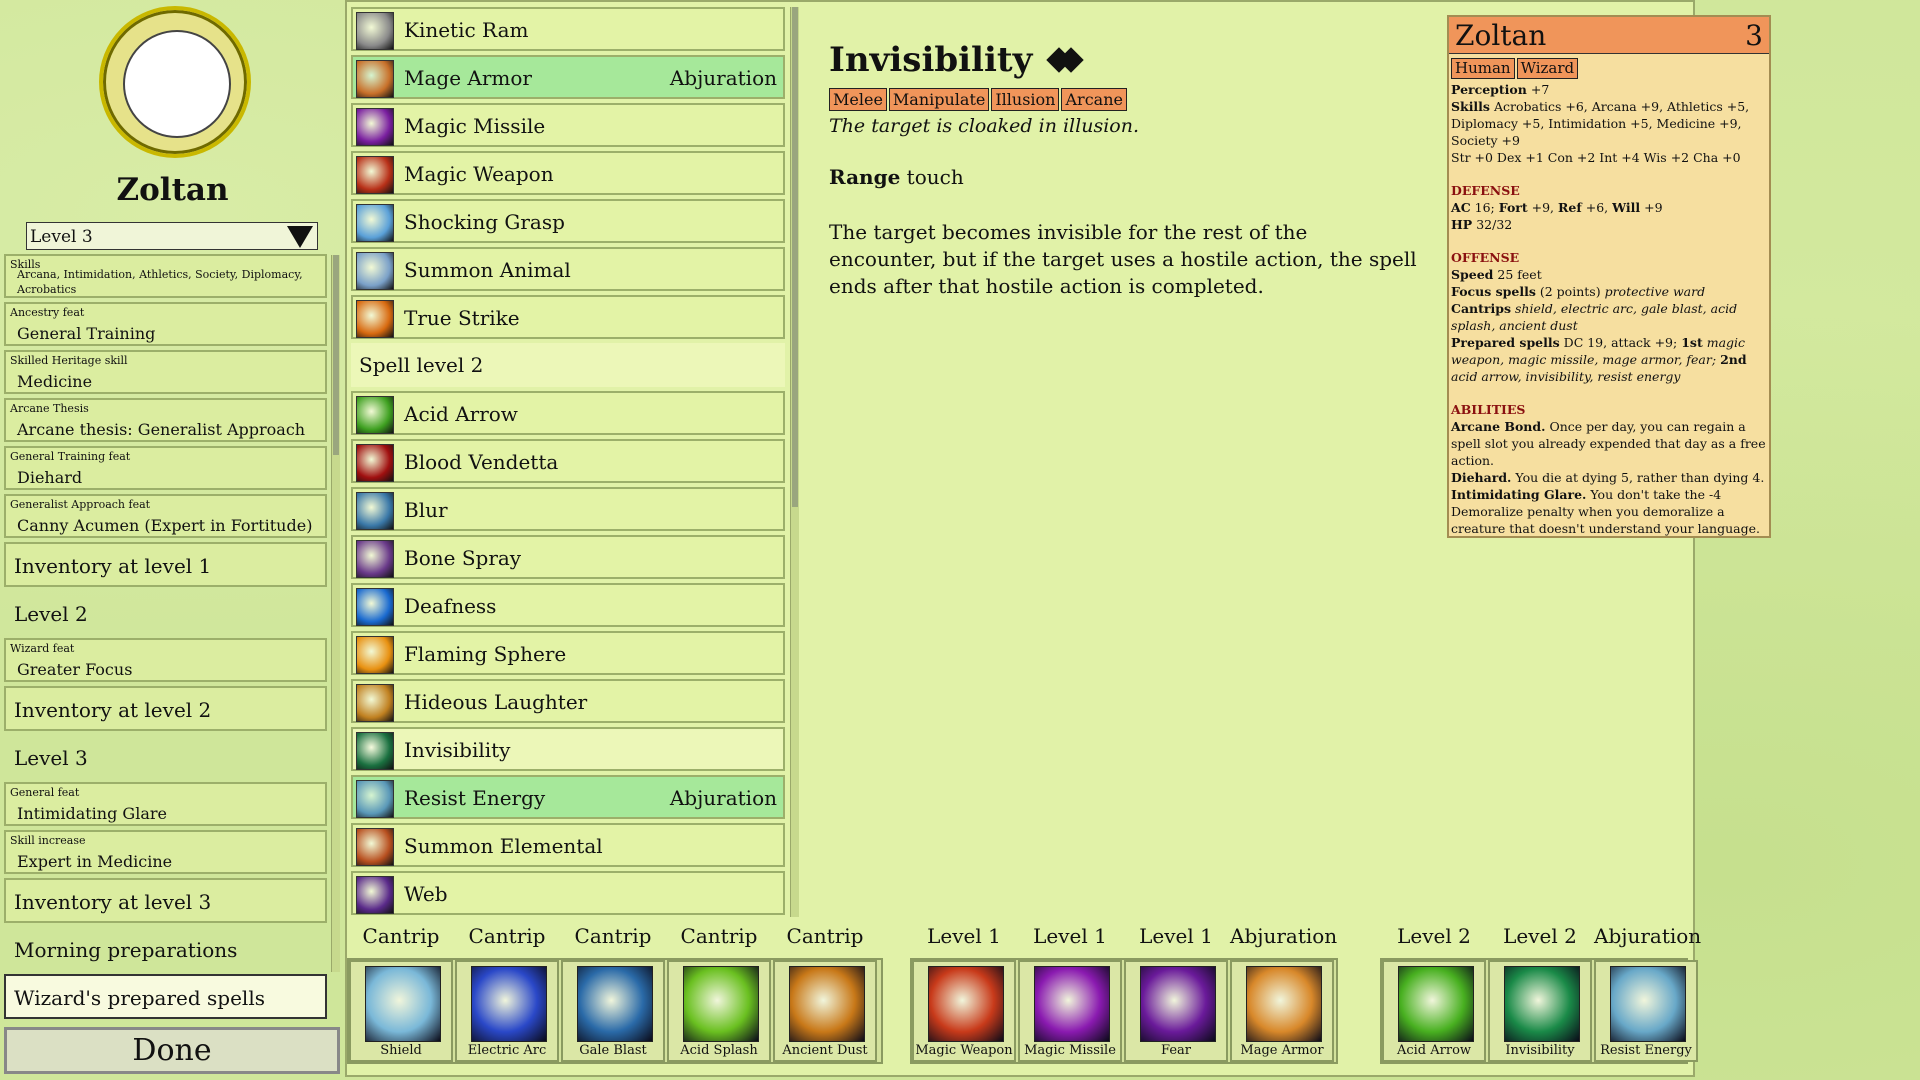 The image size is (1920, 1080). What do you see at coordinates (462, 318) in the screenshot?
I see `spell-name: True Strike` at bounding box center [462, 318].